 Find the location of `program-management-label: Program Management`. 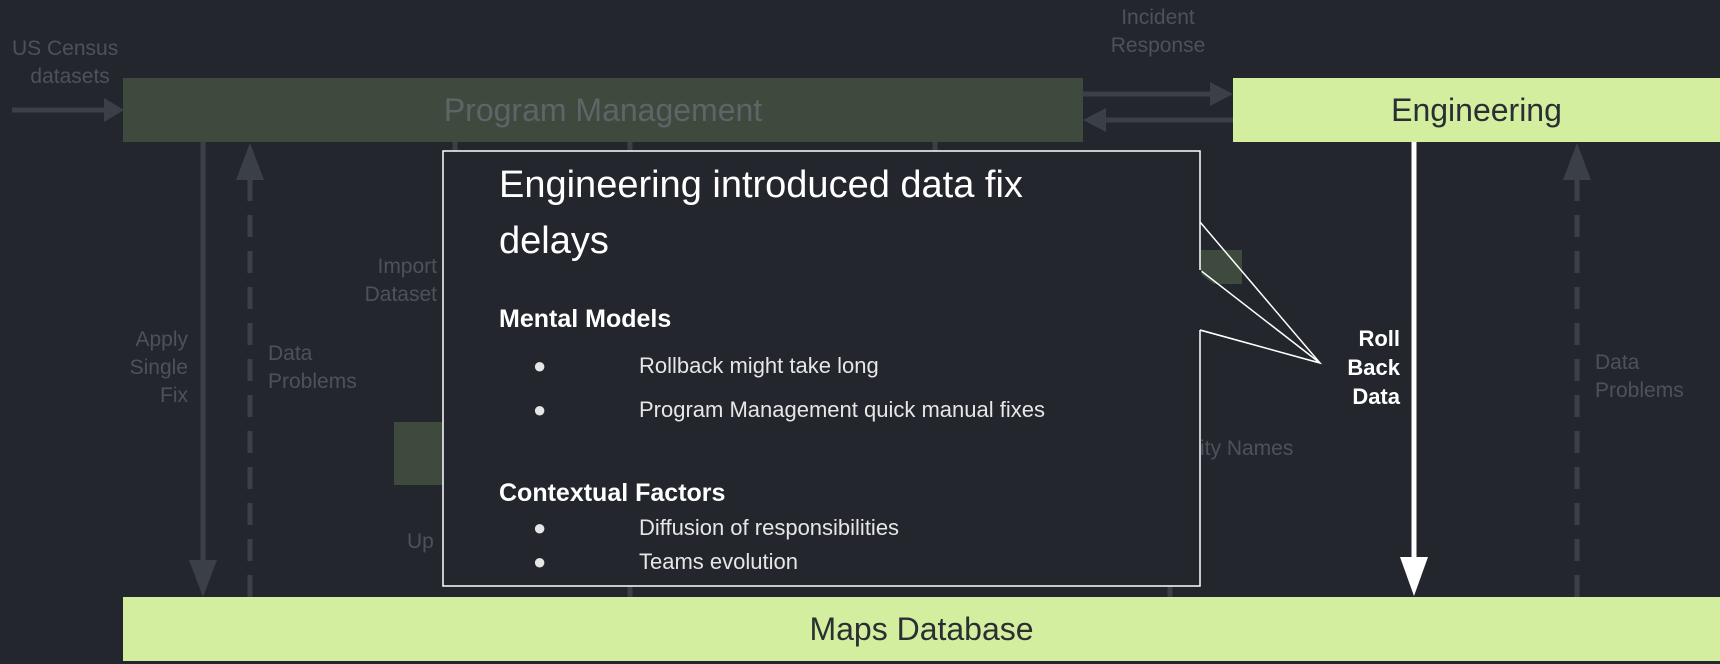

program-management-label: Program Management is located at coordinates (603, 109).